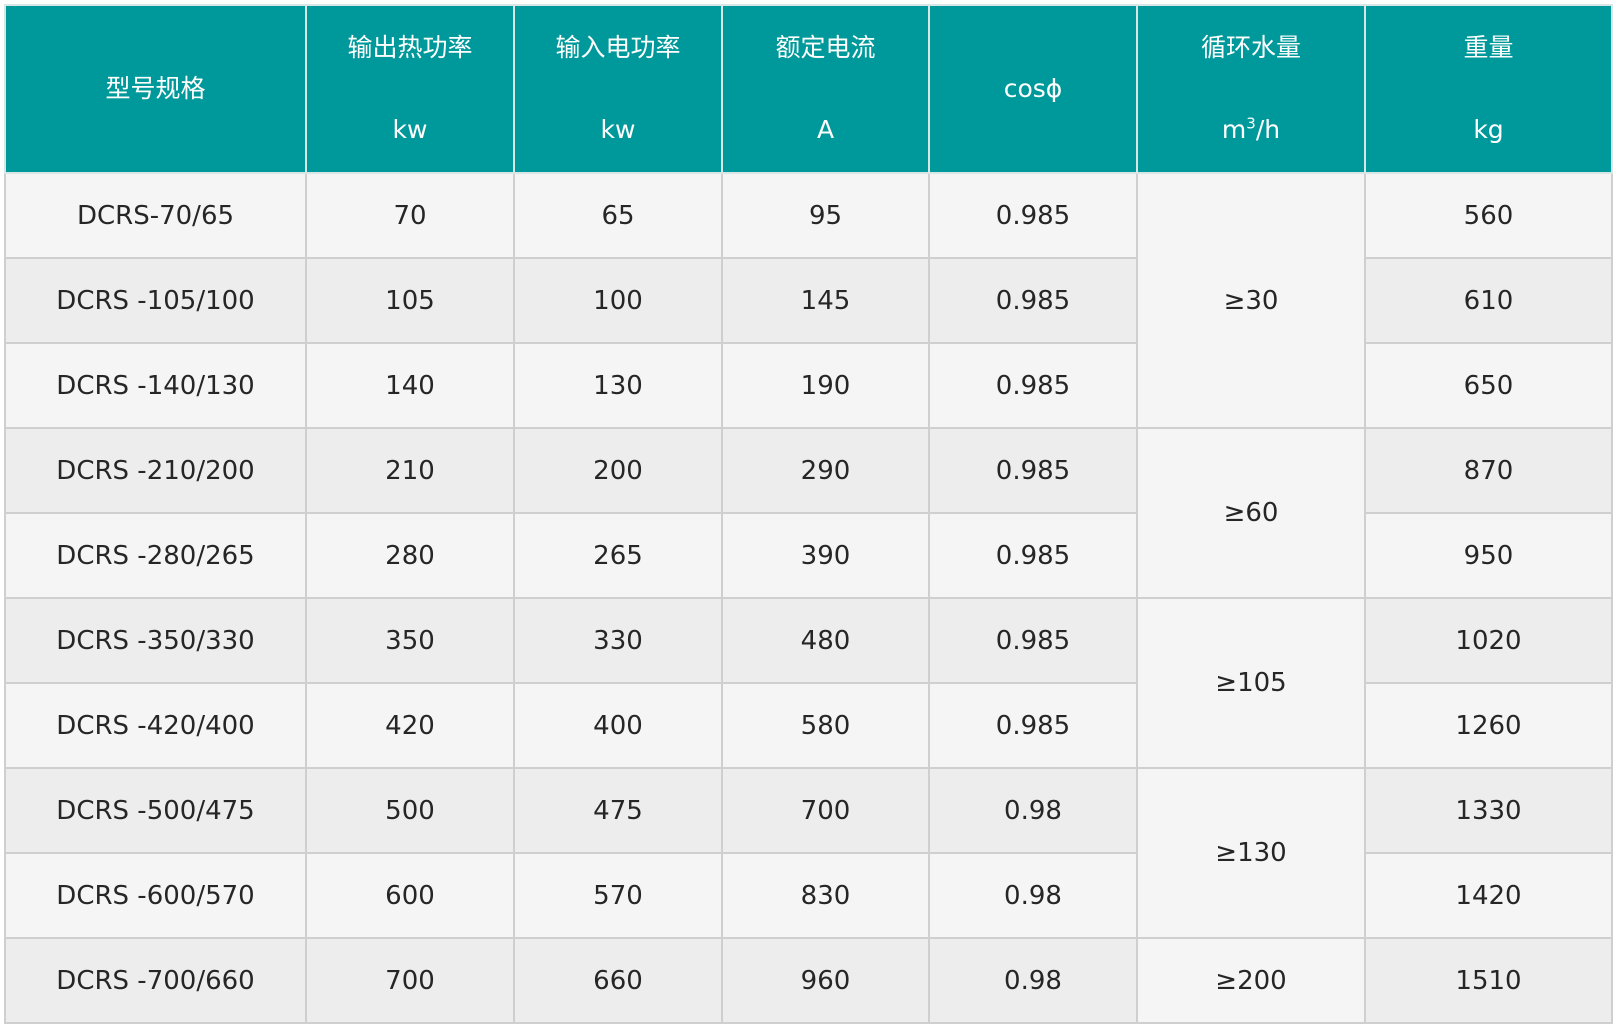  What do you see at coordinates (1488, 640) in the screenshot?
I see `cell-weight: 1020` at bounding box center [1488, 640].